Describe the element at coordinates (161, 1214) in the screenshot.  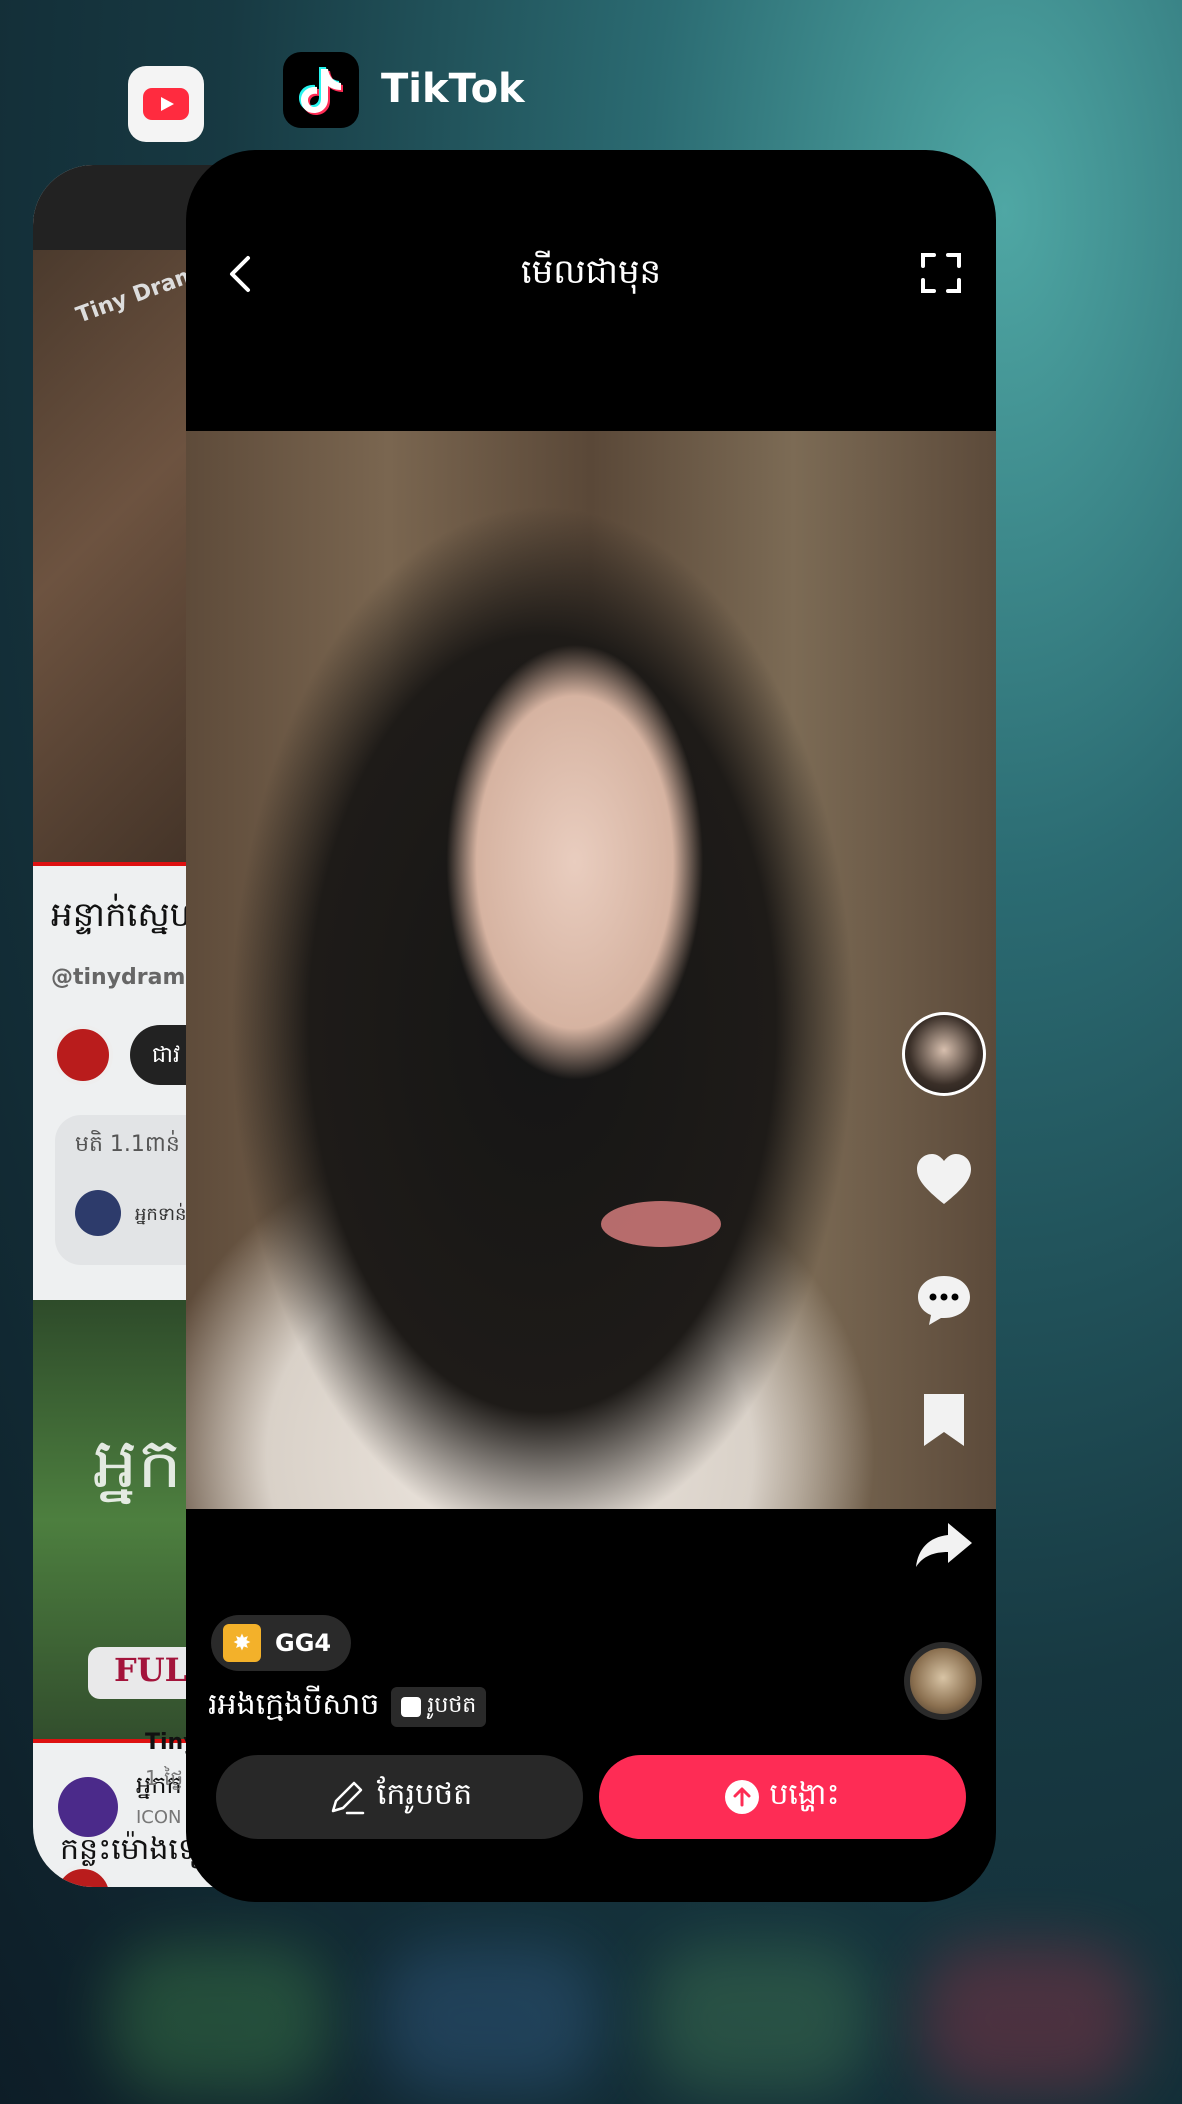
I see `commenter-text: អ្នកទាន់` at that location.